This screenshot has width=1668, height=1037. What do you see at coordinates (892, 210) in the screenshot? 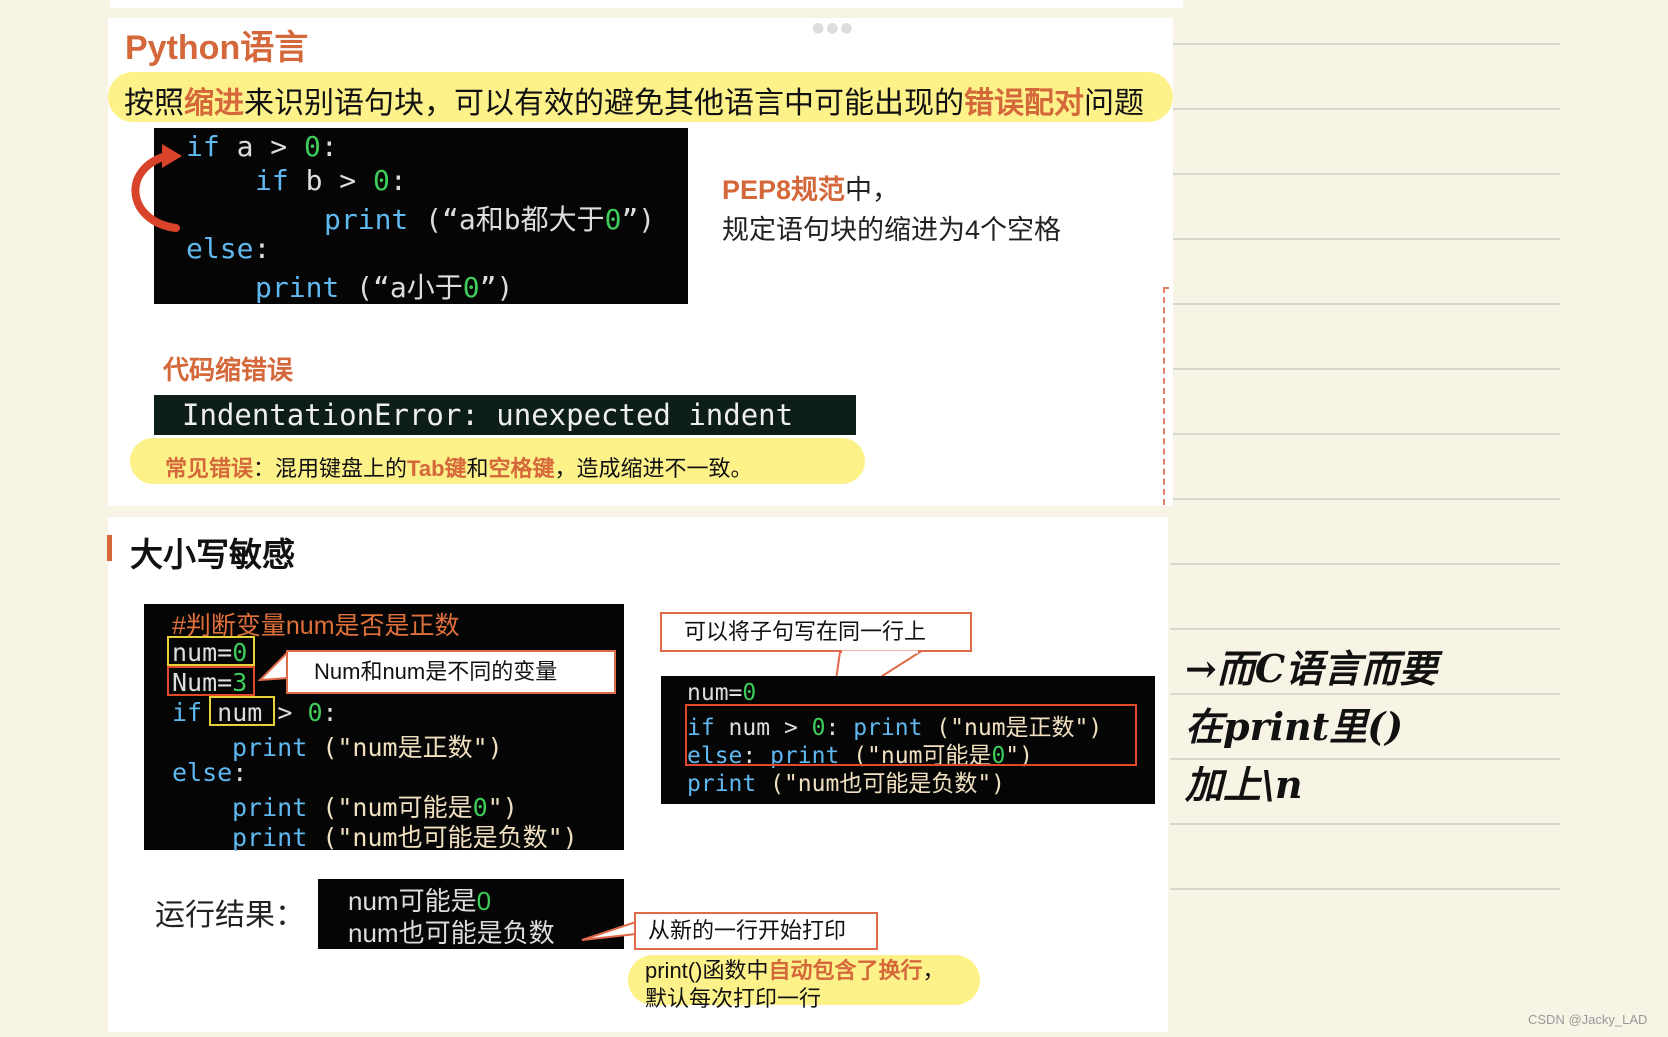
I see `pep8-note: PEP8规范中， 规定语句块的缩进为4个空格` at bounding box center [892, 210].